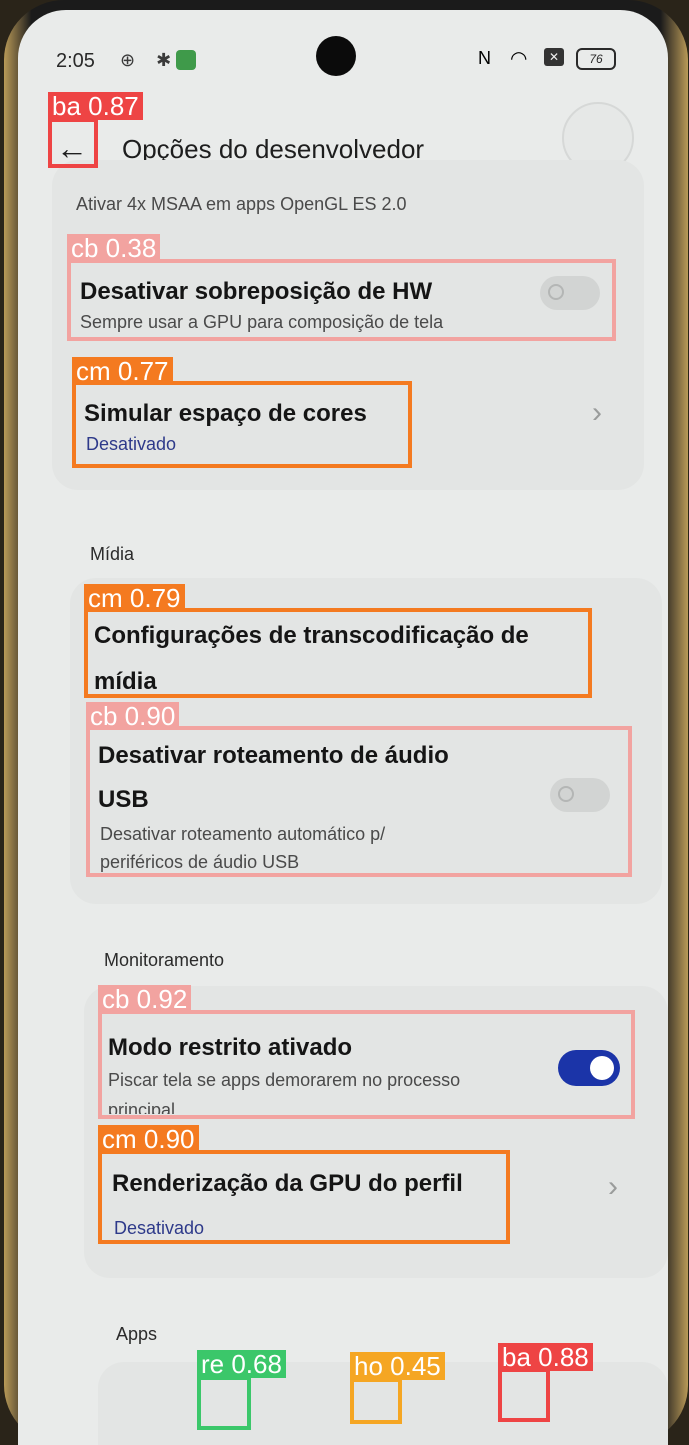 This screenshot has width=689, height=1445. What do you see at coordinates (164, 960) in the screenshot?
I see `section-header-monitoring: Monitoramento` at bounding box center [164, 960].